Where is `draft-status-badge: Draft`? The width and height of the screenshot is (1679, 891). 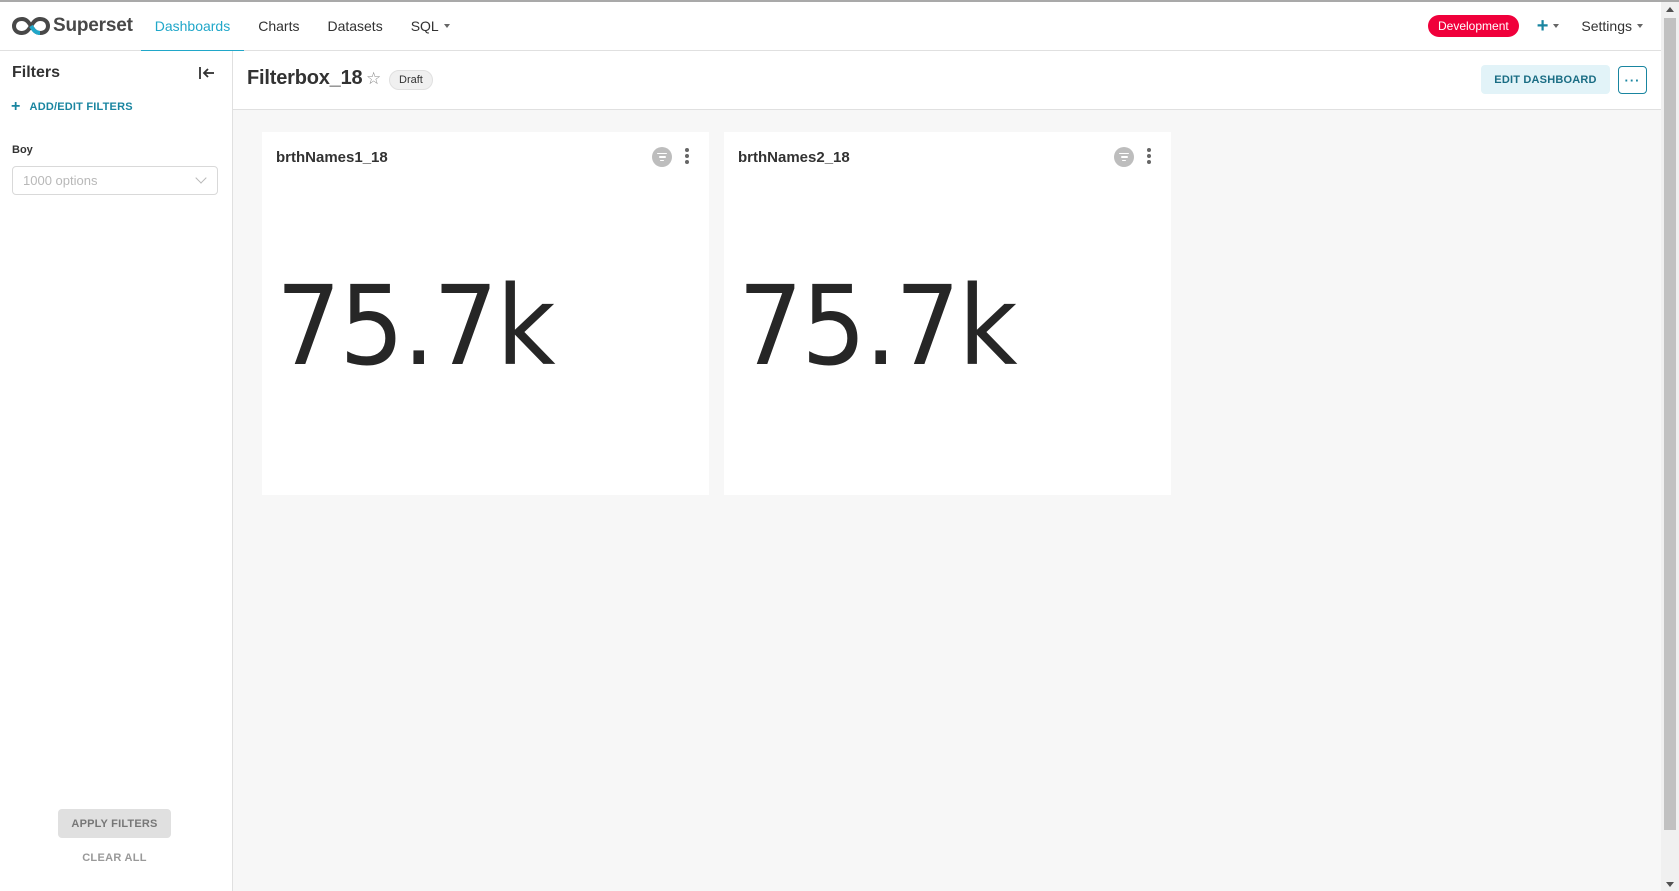
draft-status-badge: Draft is located at coordinates (411, 80).